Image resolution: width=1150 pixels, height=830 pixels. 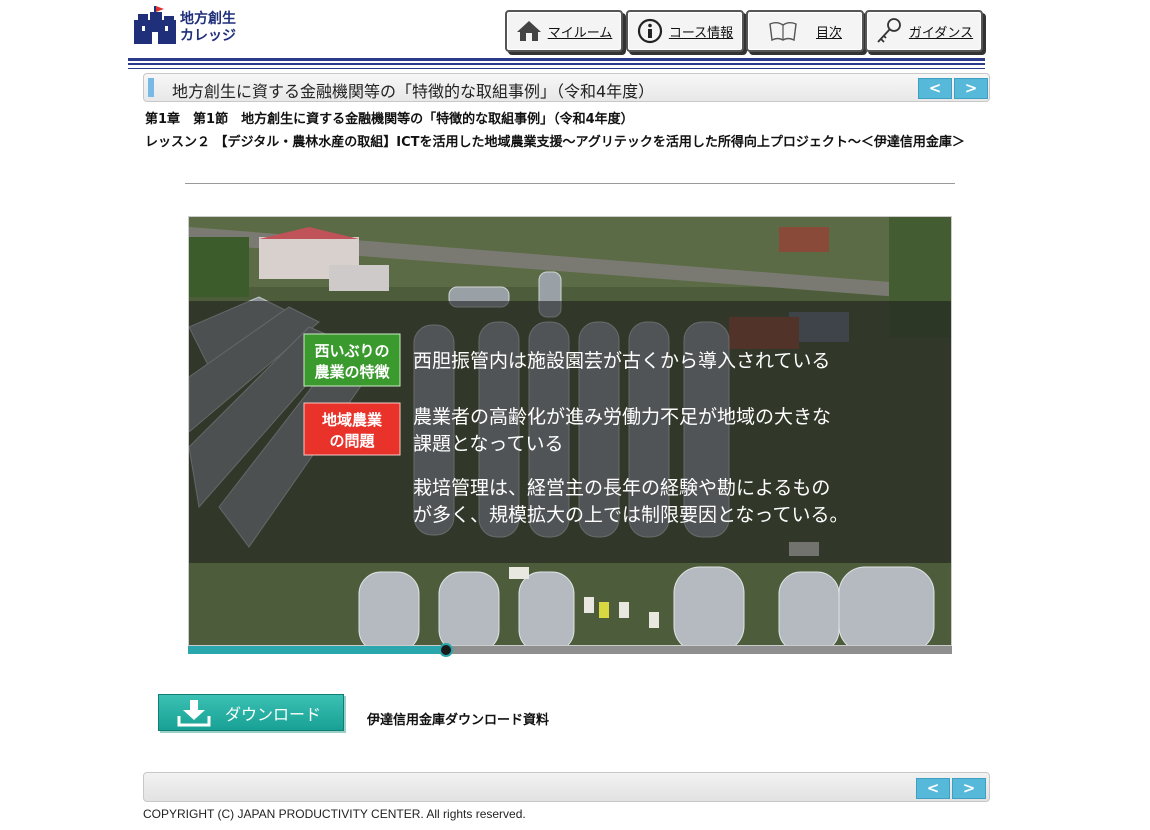 I want to click on video-text-line: 栽培管理は、経営主の長年の経験や勘によるもの, so click(x=621, y=488).